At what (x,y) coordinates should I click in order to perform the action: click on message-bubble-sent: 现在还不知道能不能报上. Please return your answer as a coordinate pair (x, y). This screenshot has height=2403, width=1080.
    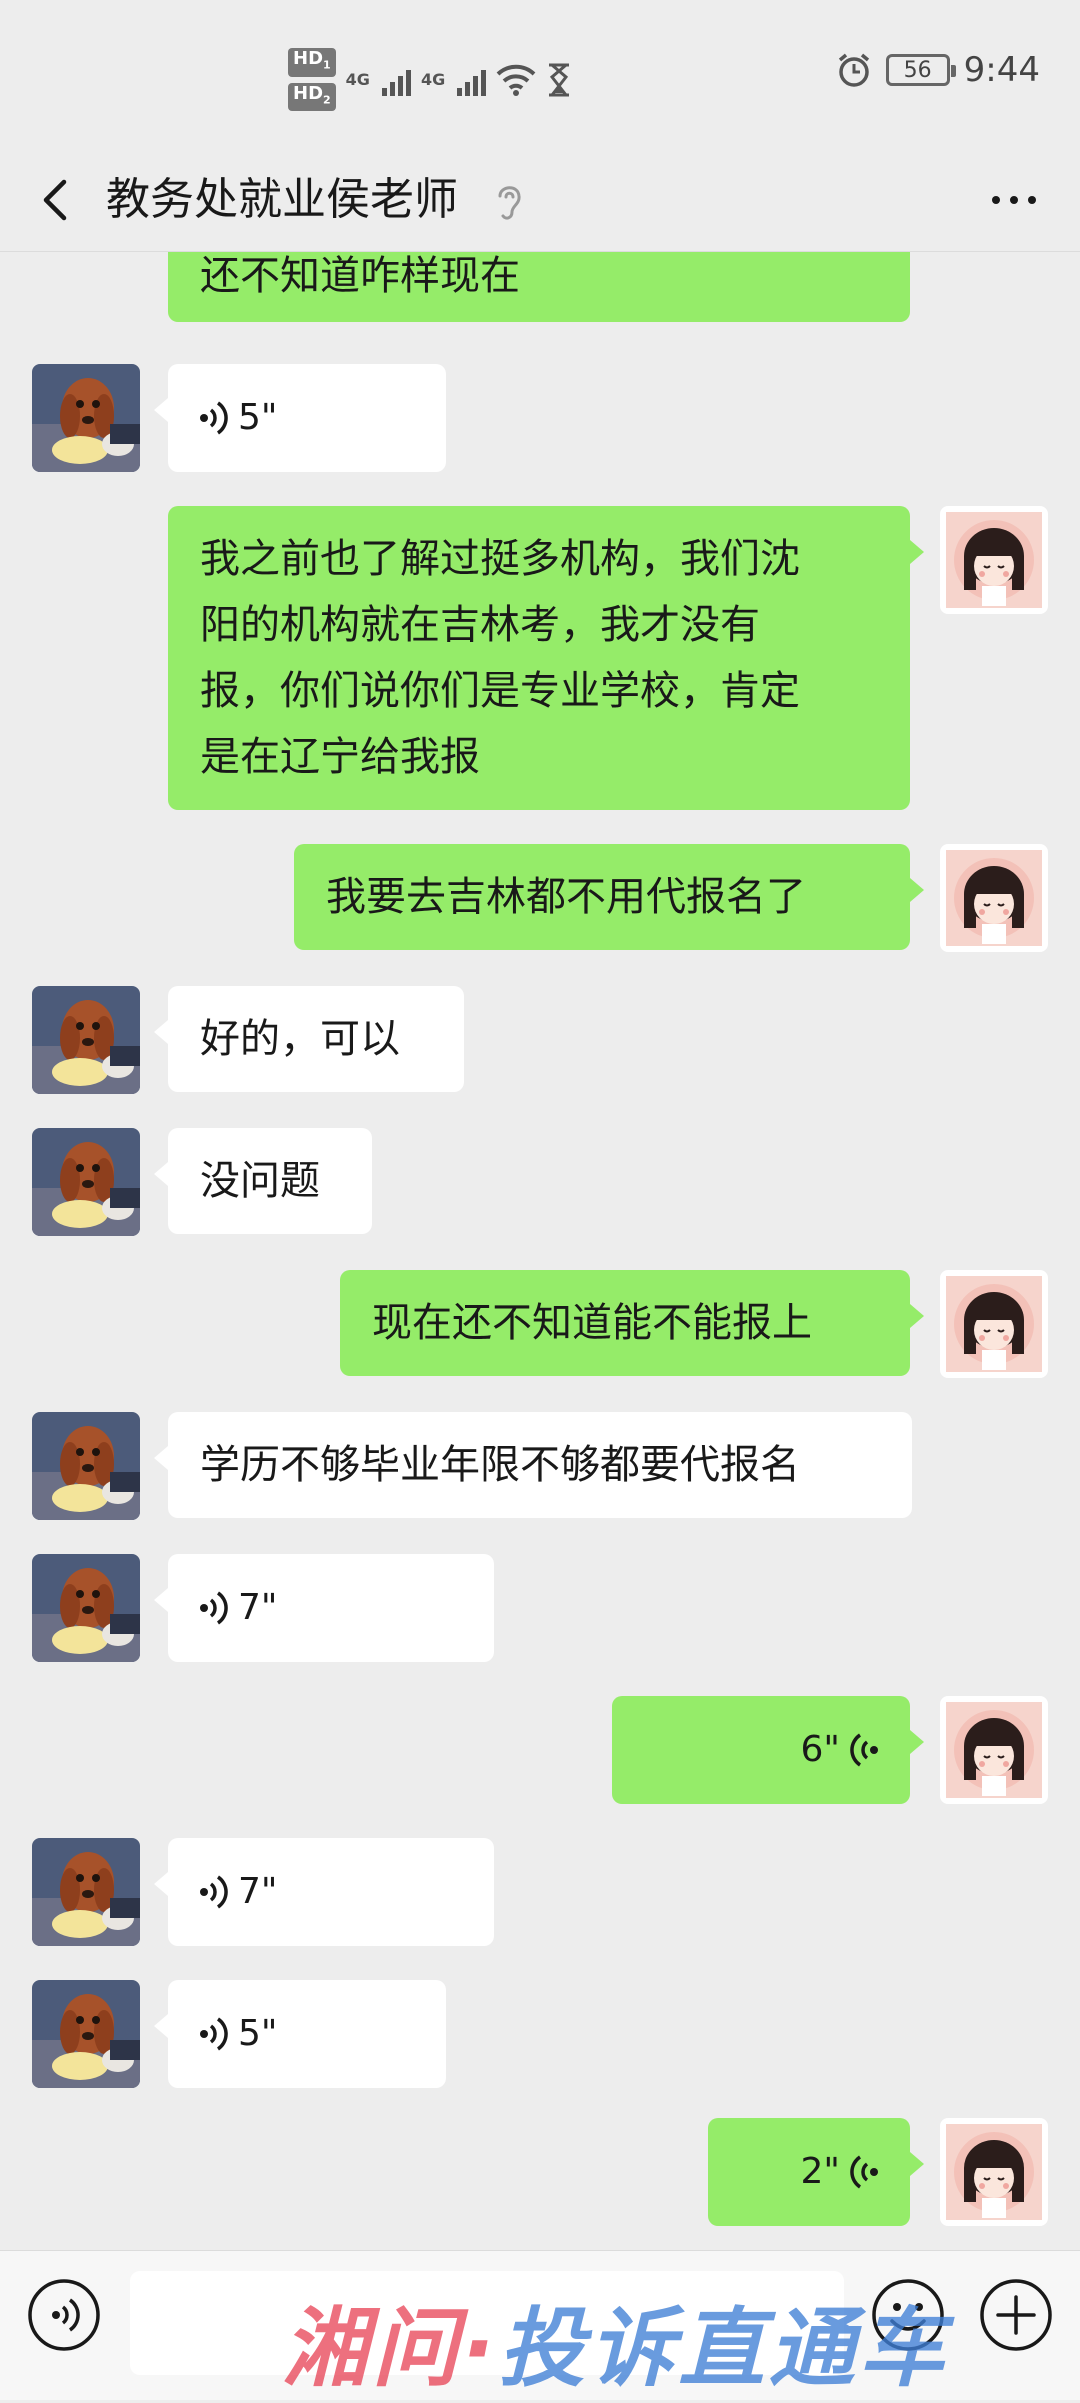
    Looking at the image, I should click on (632, 1323).